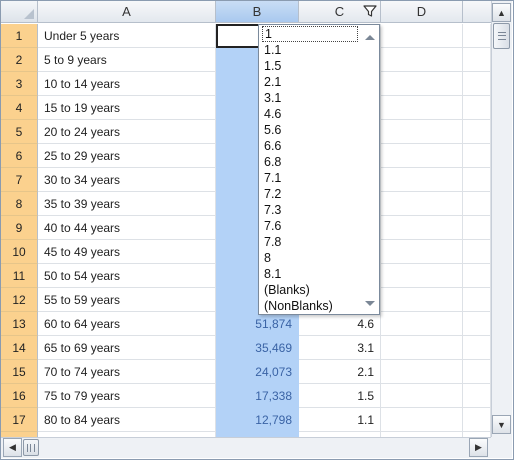 The image size is (514, 460). What do you see at coordinates (31, 447) in the screenshot?
I see `horizontal-scroll-thumb` at bounding box center [31, 447].